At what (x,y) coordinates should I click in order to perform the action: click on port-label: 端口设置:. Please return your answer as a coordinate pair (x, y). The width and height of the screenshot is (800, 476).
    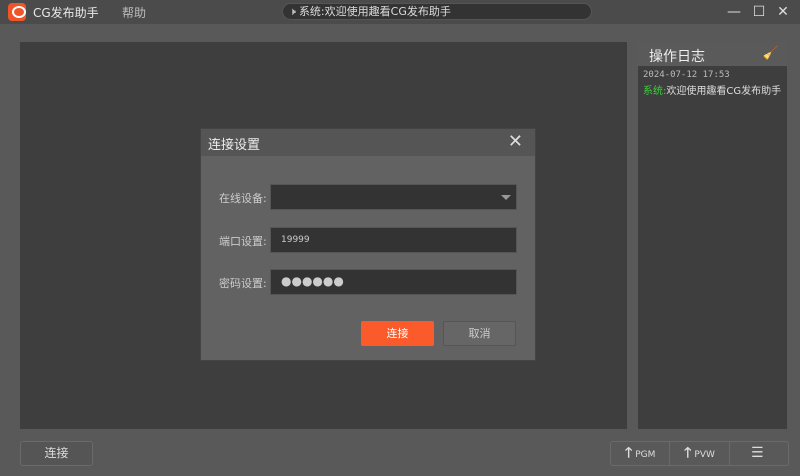
    Looking at the image, I should click on (243, 241).